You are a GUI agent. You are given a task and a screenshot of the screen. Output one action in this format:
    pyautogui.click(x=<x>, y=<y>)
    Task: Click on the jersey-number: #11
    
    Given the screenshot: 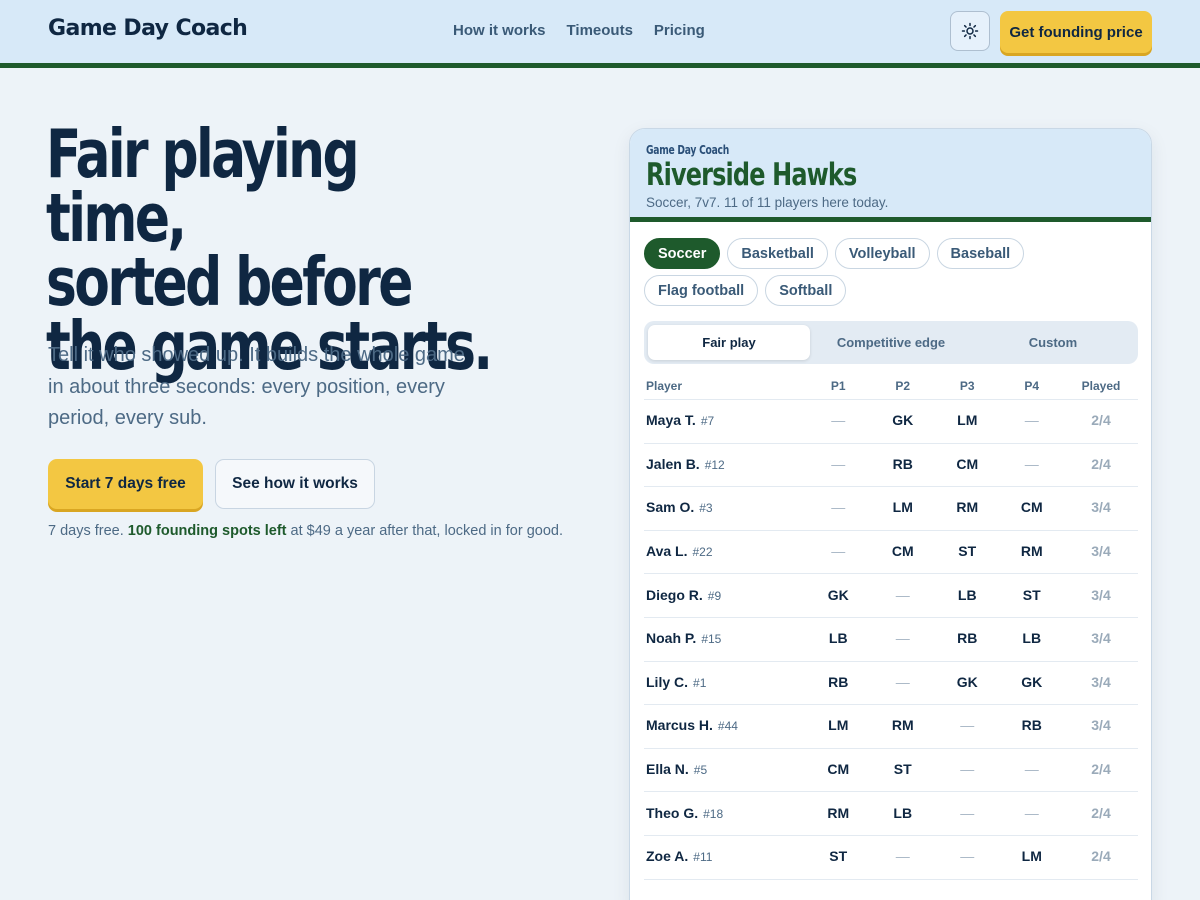 What is the action you would take?
    pyautogui.click(x=703, y=857)
    